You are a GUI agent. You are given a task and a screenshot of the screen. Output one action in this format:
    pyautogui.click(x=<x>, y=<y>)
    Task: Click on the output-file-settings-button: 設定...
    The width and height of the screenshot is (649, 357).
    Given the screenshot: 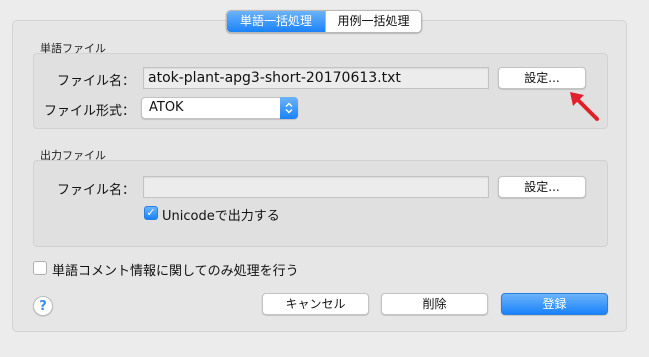 What is the action you would take?
    pyautogui.click(x=542, y=187)
    